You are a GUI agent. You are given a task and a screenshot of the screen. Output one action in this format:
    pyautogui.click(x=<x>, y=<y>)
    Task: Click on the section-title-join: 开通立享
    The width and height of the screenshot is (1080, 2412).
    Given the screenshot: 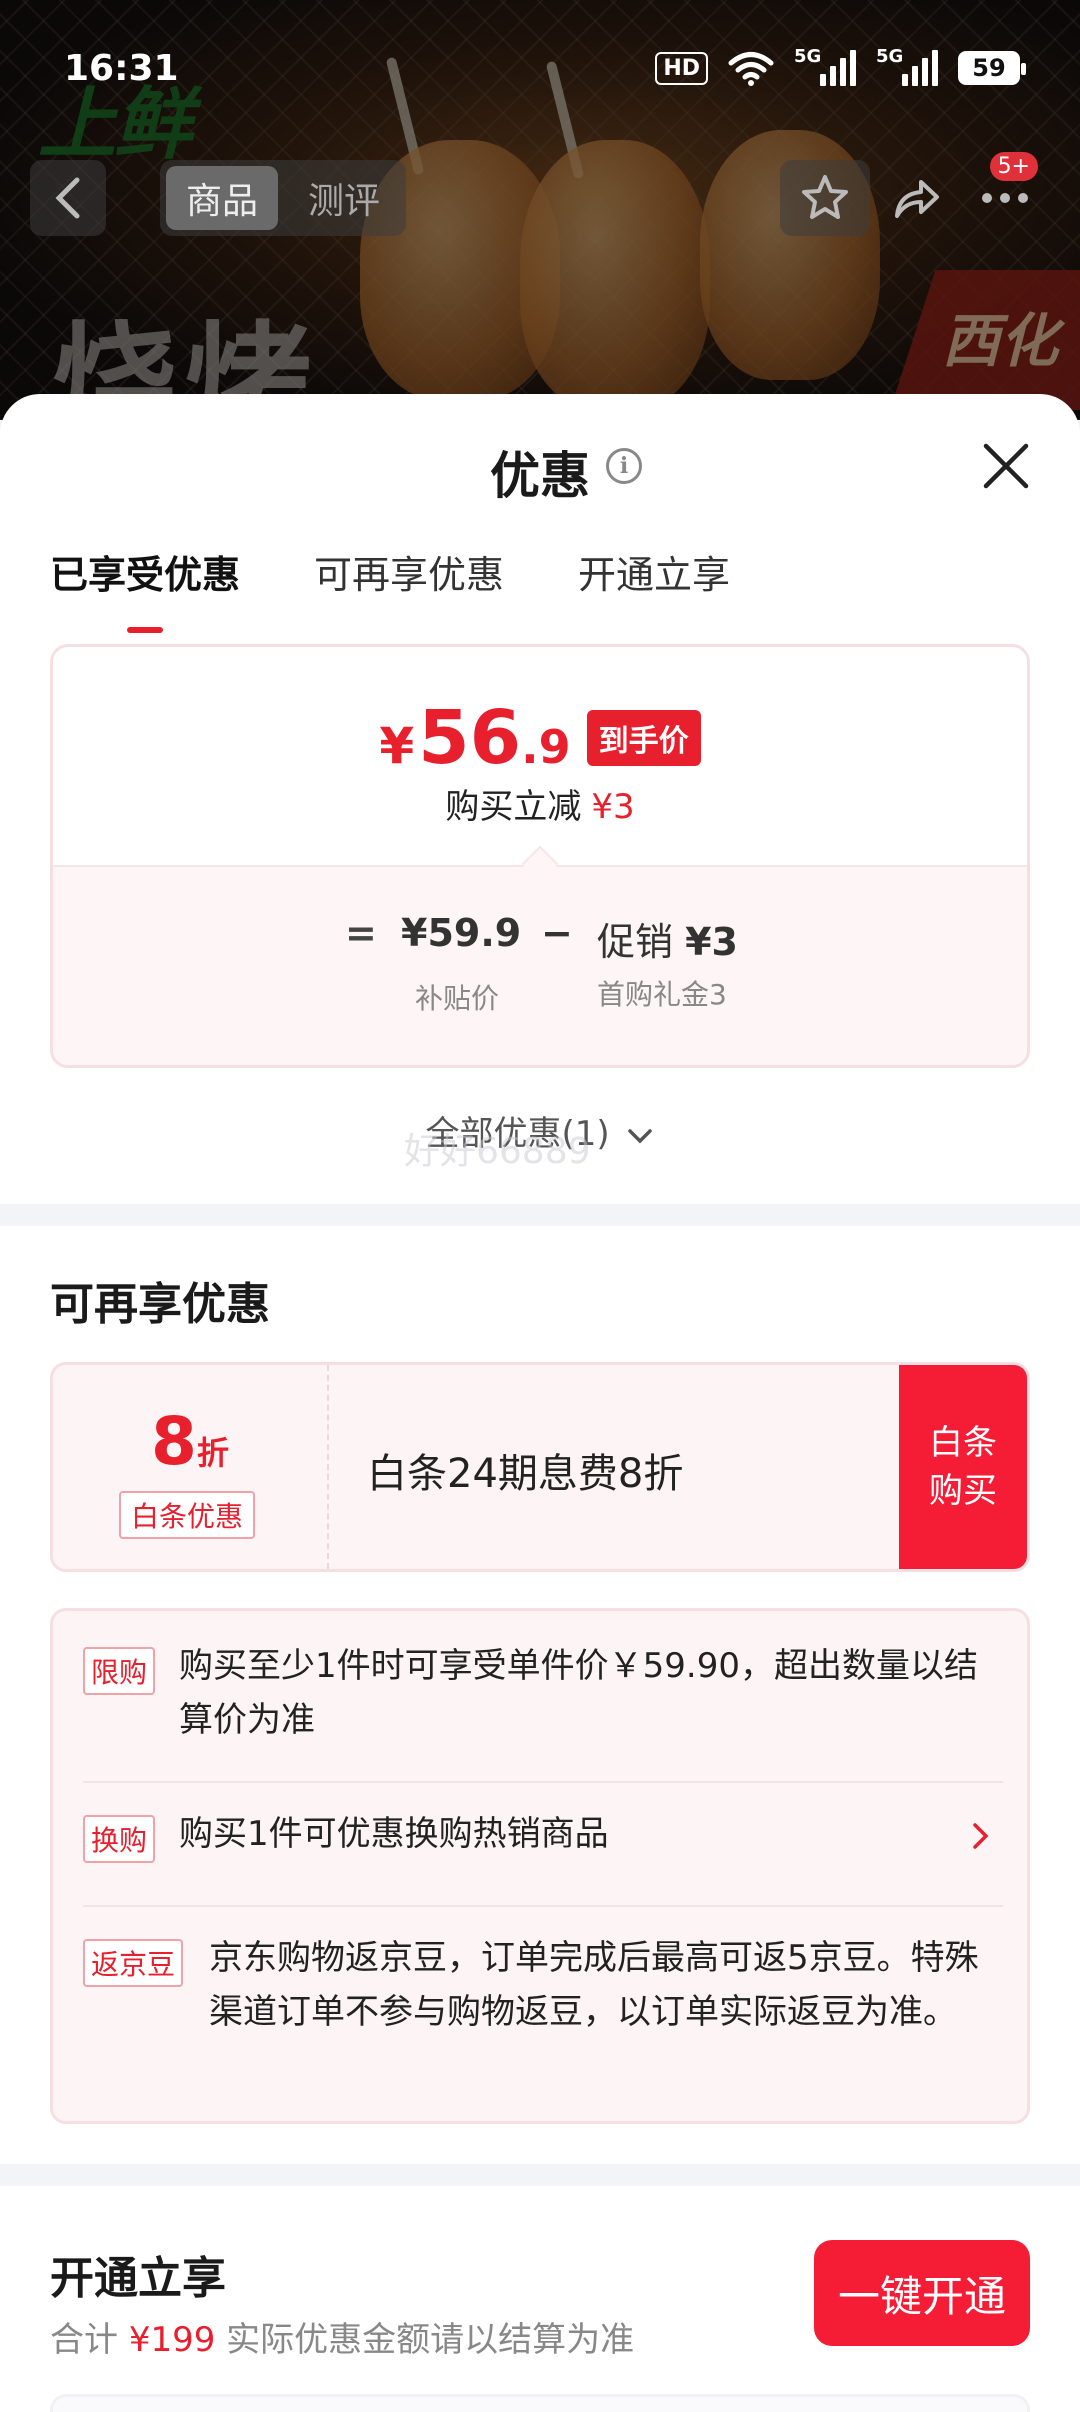 What is the action you would take?
    pyautogui.click(x=138, y=2278)
    